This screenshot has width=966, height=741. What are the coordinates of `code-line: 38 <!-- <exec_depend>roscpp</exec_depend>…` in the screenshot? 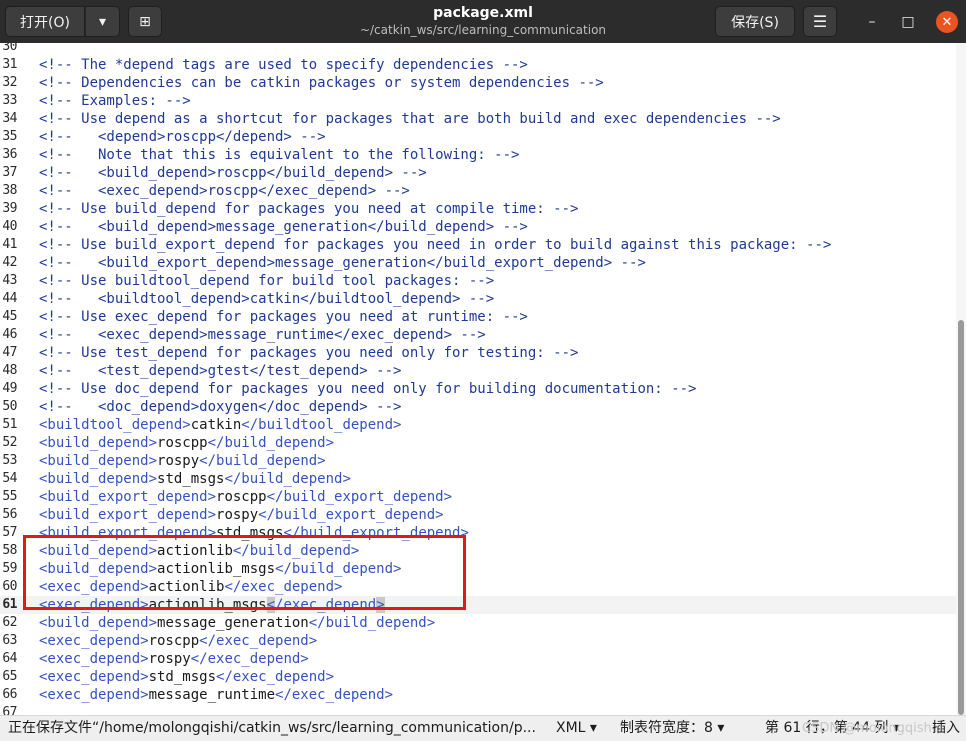 It's located at (478, 191).